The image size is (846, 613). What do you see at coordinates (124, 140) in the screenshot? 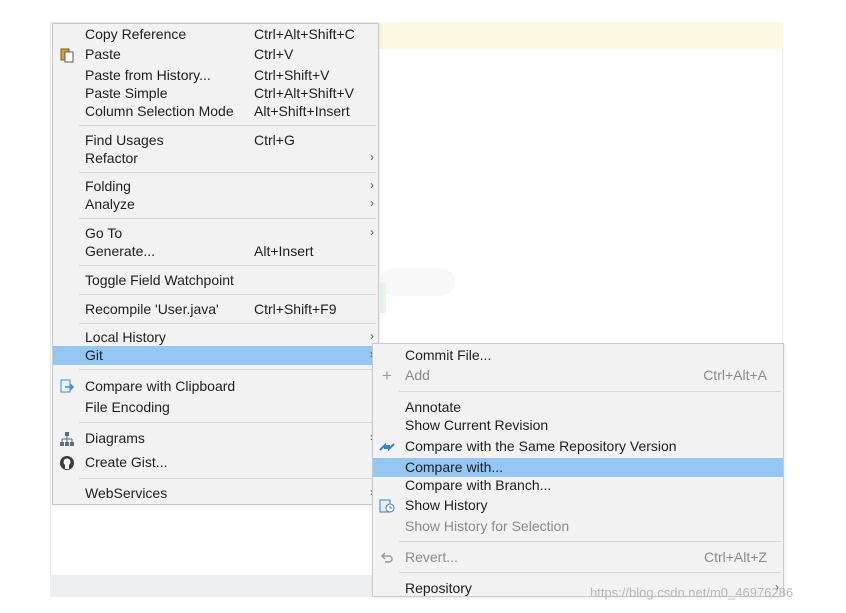
I see `menu-item-label: Find Usages` at bounding box center [124, 140].